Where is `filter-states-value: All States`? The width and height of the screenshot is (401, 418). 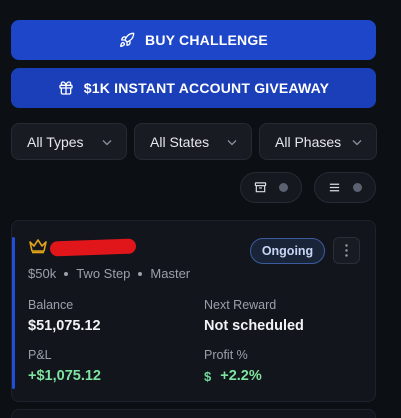 filter-states-value: All States is located at coordinates (180, 141).